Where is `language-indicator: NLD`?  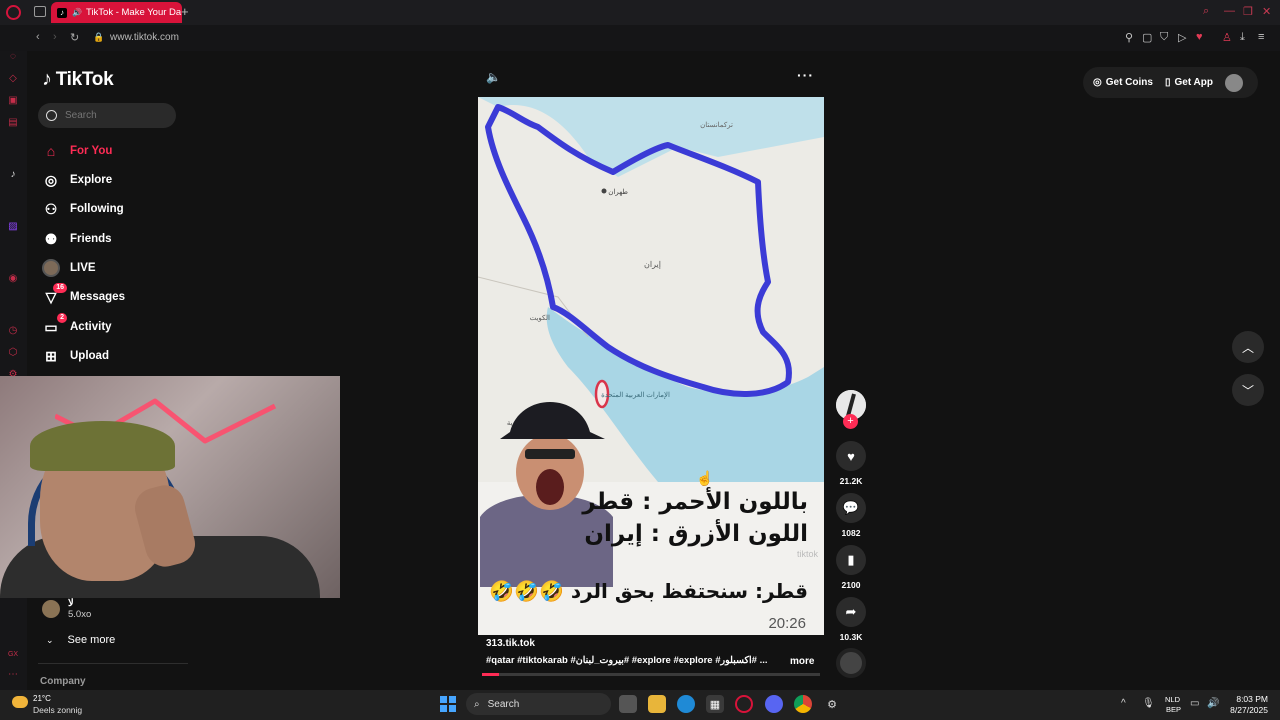 language-indicator: NLD is located at coordinates (1172, 699).